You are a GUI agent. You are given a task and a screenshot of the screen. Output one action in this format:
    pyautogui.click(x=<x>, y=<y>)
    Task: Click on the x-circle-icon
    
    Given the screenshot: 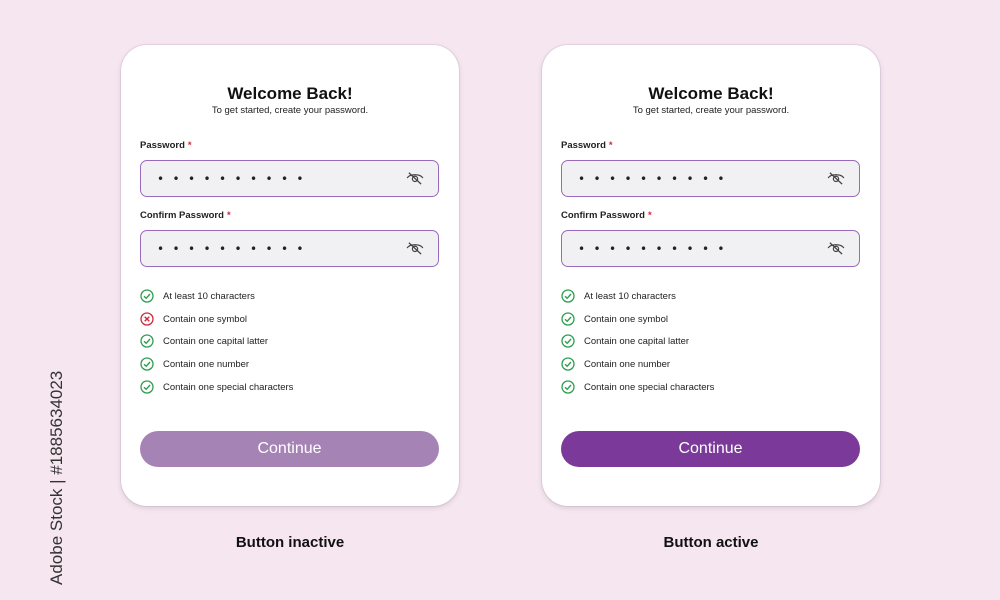 What is the action you would take?
    pyautogui.click(x=147, y=319)
    